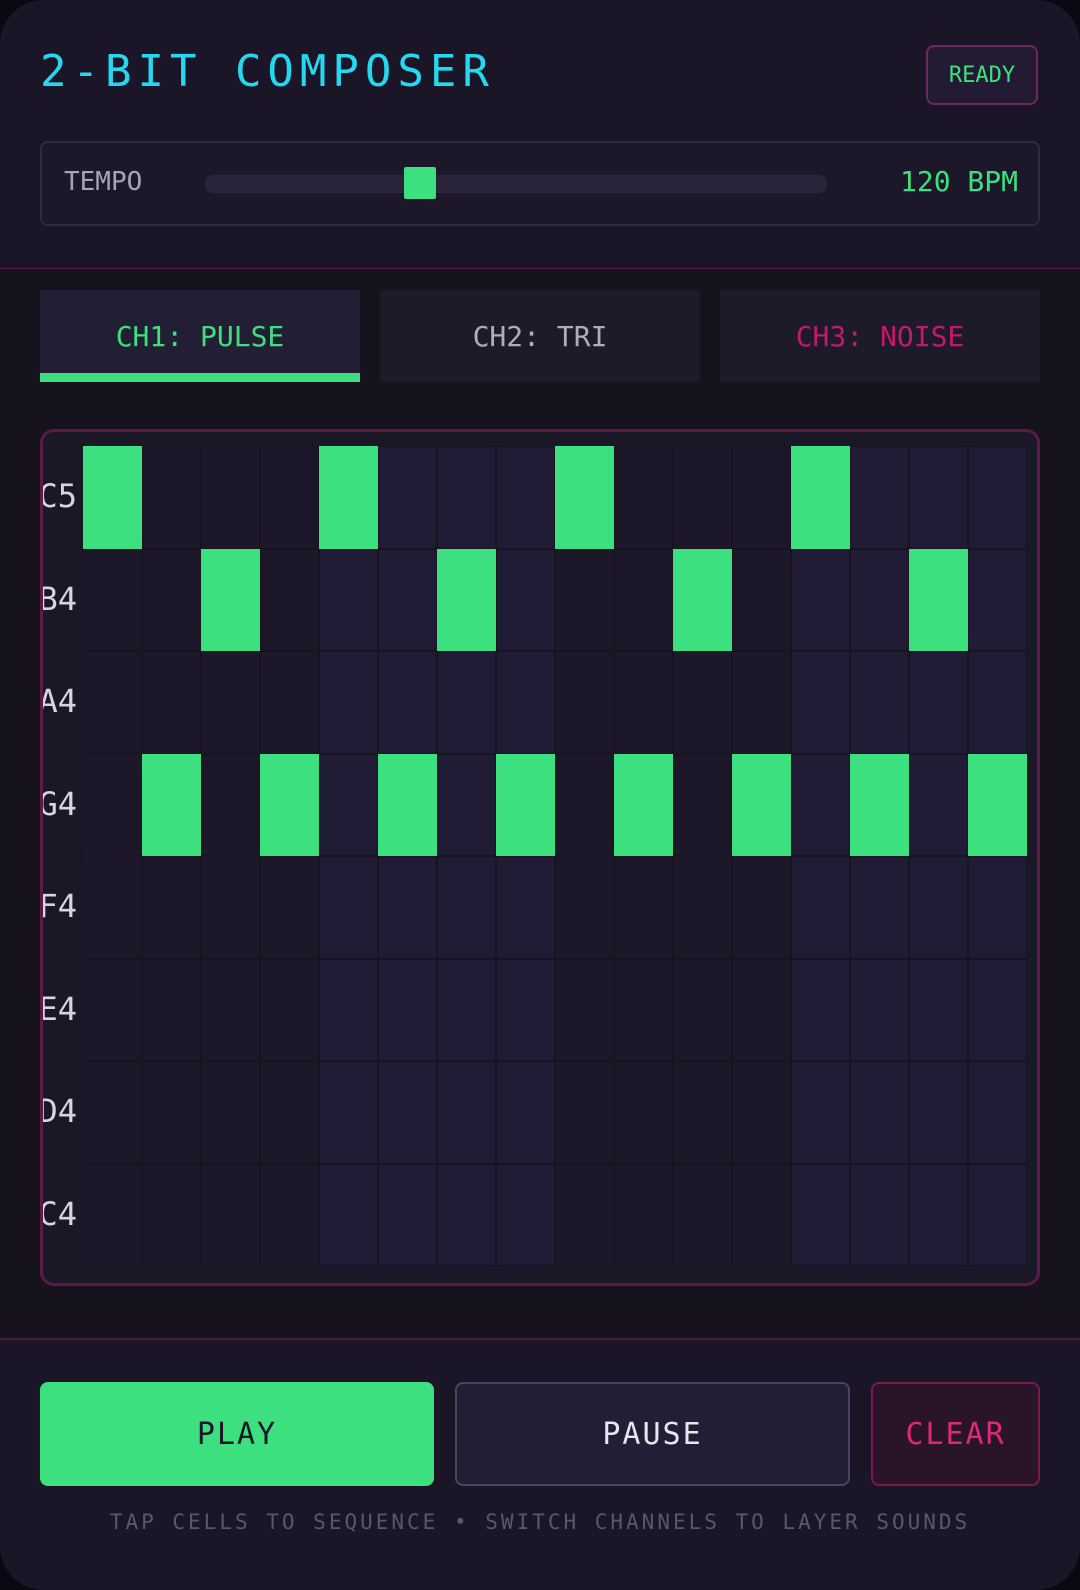 Image resolution: width=1080 pixels, height=1590 pixels. What do you see at coordinates (200, 336) in the screenshot?
I see `tab-ch1-pulse: CH1: PULSE` at bounding box center [200, 336].